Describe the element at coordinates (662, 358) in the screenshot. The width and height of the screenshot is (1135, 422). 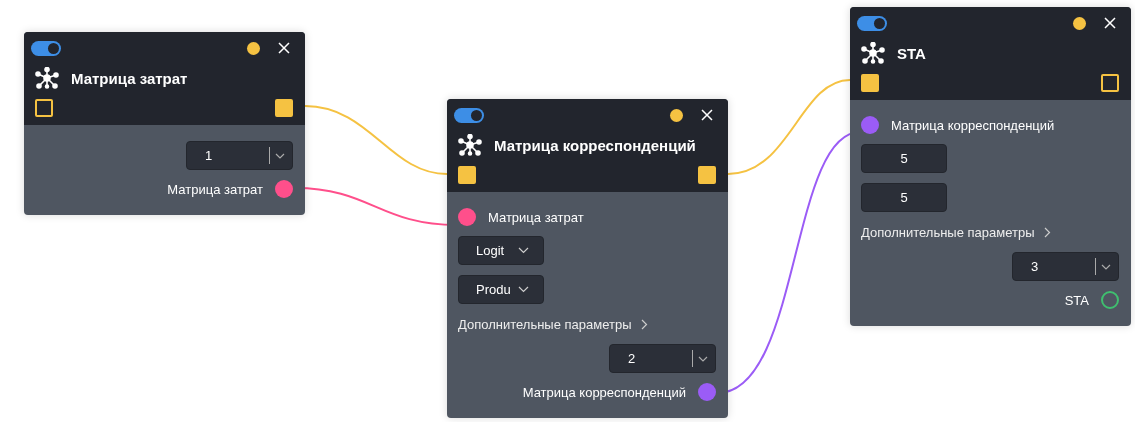
I see `number-dropdown: 2` at that location.